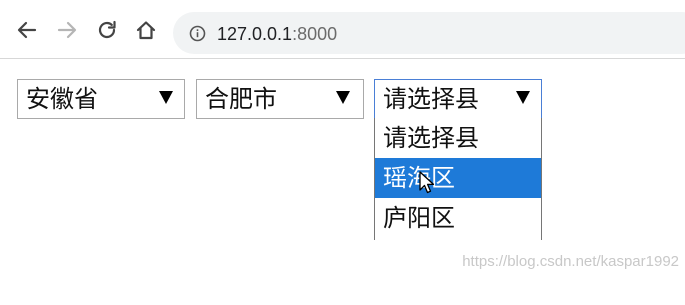 Image resolution: width=685 pixels, height=305 pixels. Describe the element at coordinates (255, 34) in the screenshot. I see `url-host: 127.0.0.1` at that location.